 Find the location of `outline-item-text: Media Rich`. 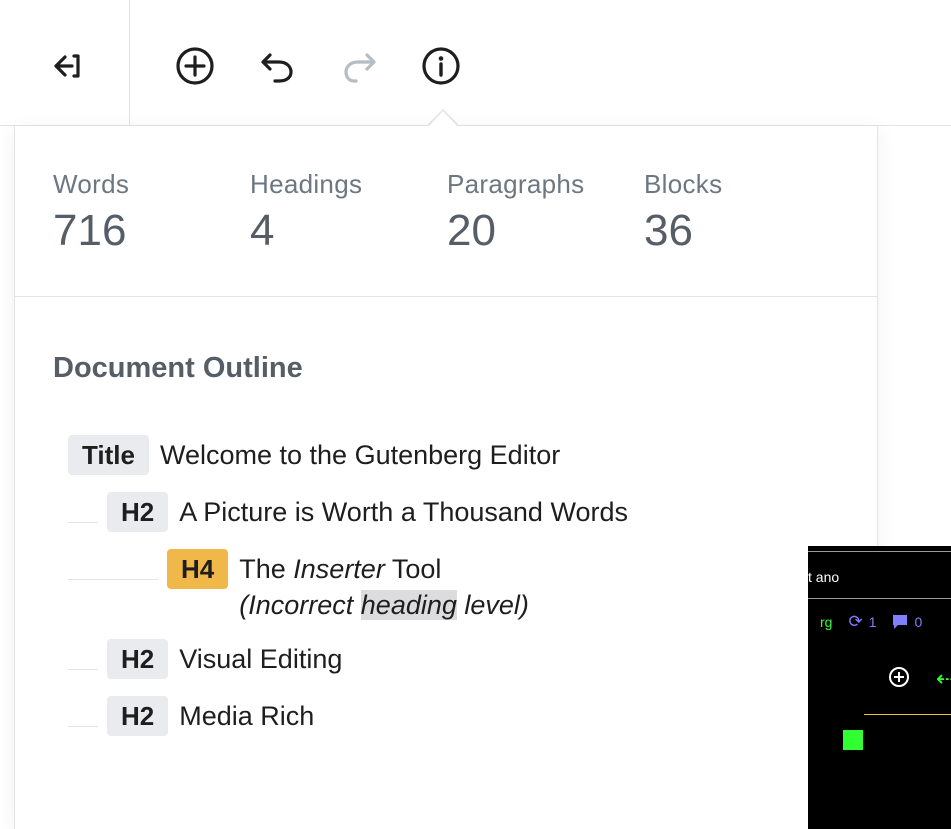

outline-item-text: Media Rich is located at coordinates (247, 716).